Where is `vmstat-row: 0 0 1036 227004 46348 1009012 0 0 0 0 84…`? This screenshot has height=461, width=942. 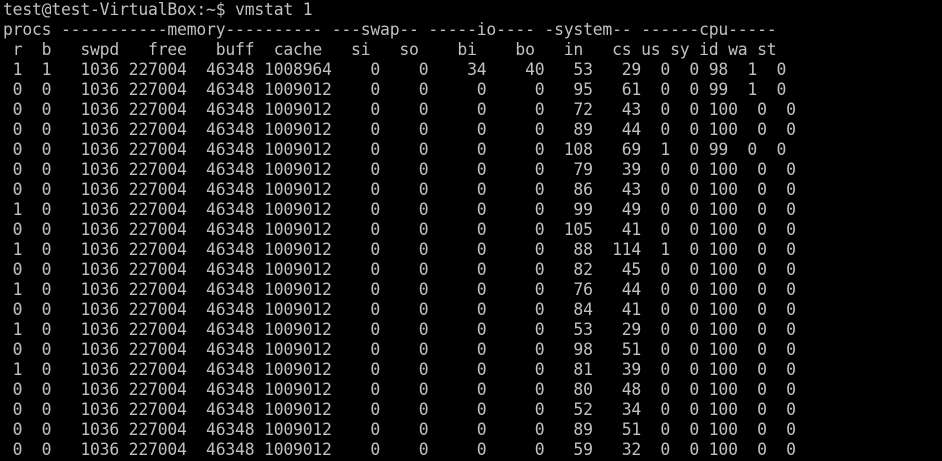
vmstat-row: 0 0 1036 227004 46348 1009012 0 0 0 0 84… is located at coordinates (399, 309).